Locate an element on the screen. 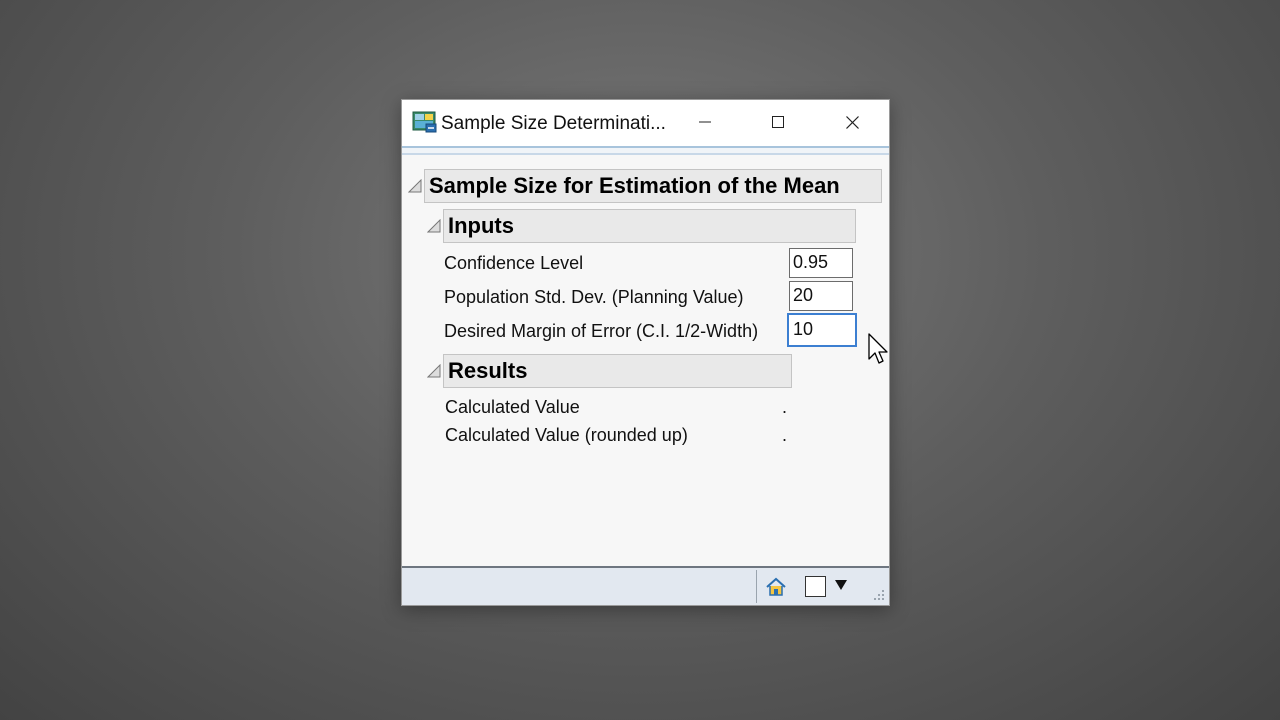  selection-box-icon is located at coordinates (815, 586).